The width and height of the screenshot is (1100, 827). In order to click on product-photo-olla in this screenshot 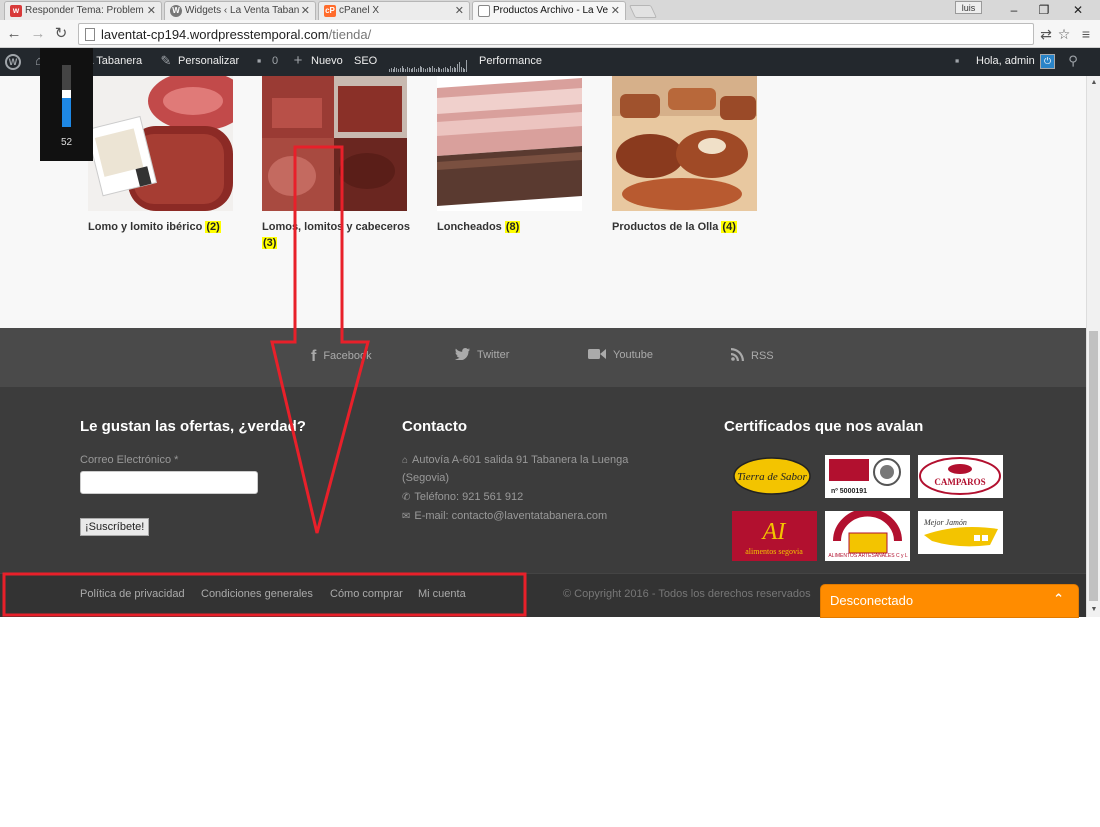, I will do `click(684, 143)`.